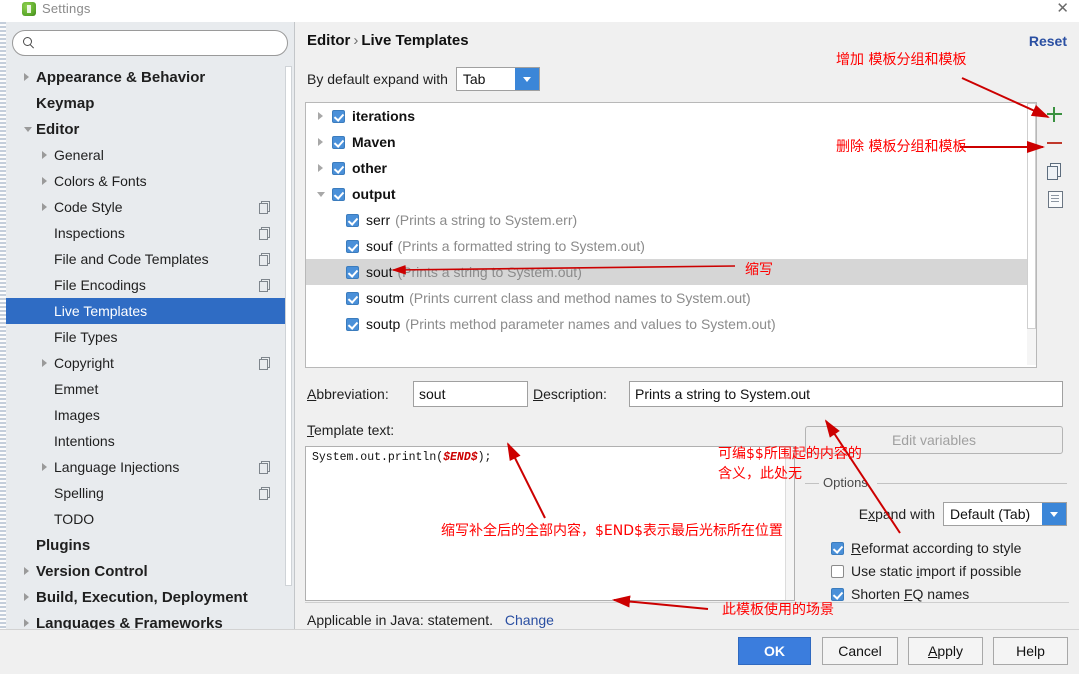 The width and height of the screenshot is (1079, 674). What do you see at coordinates (149, 519) in the screenshot?
I see `sidebar-item-todo: TODO` at bounding box center [149, 519].